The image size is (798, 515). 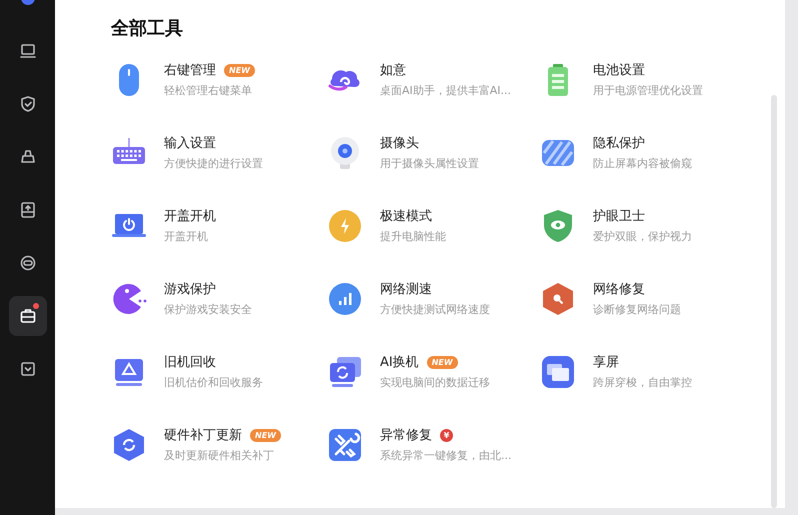 What do you see at coordinates (190, 362) in the screenshot?
I see `tool-name: 旧机回收` at bounding box center [190, 362].